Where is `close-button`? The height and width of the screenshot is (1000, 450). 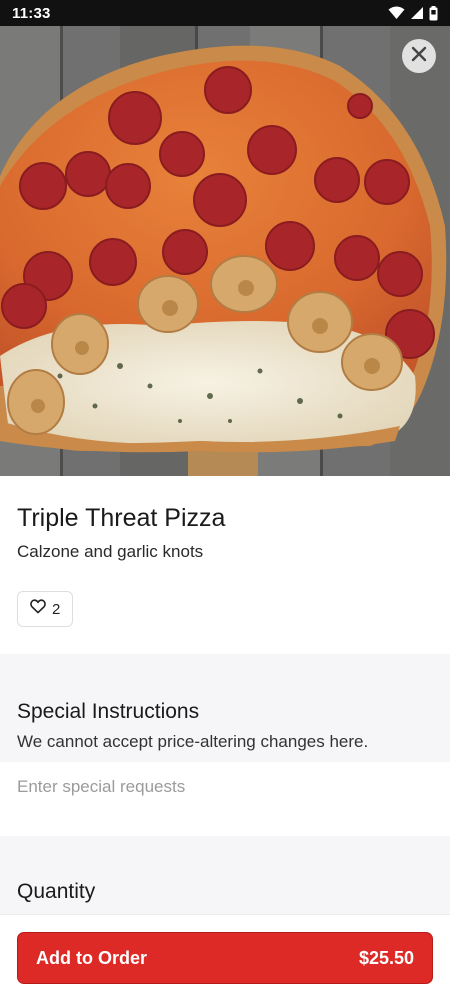
close-button is located at coordinates (419, 56).